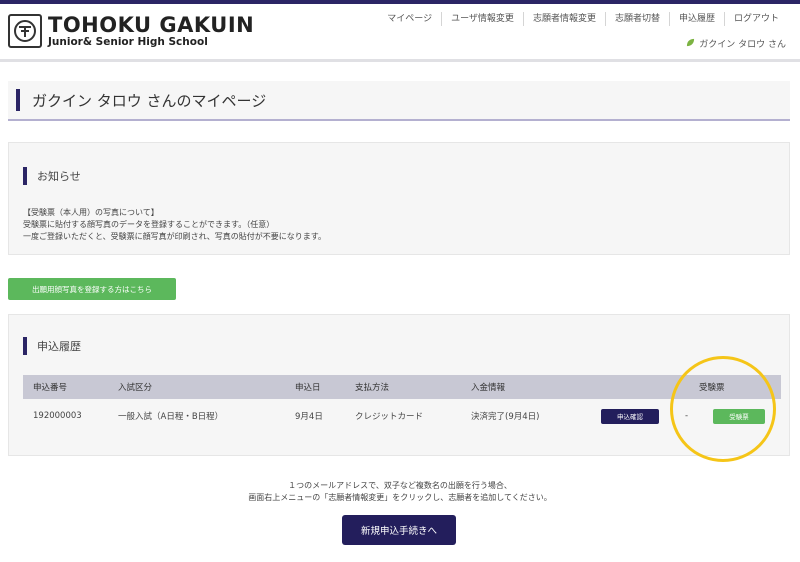 This screenshot has height=562, width=800. What do you see at coordinates (92, 289) in the screenshot?
I see `register-photo-button: 出願用顔写真を登録する方はこちら` at bounding box center [92, 289].